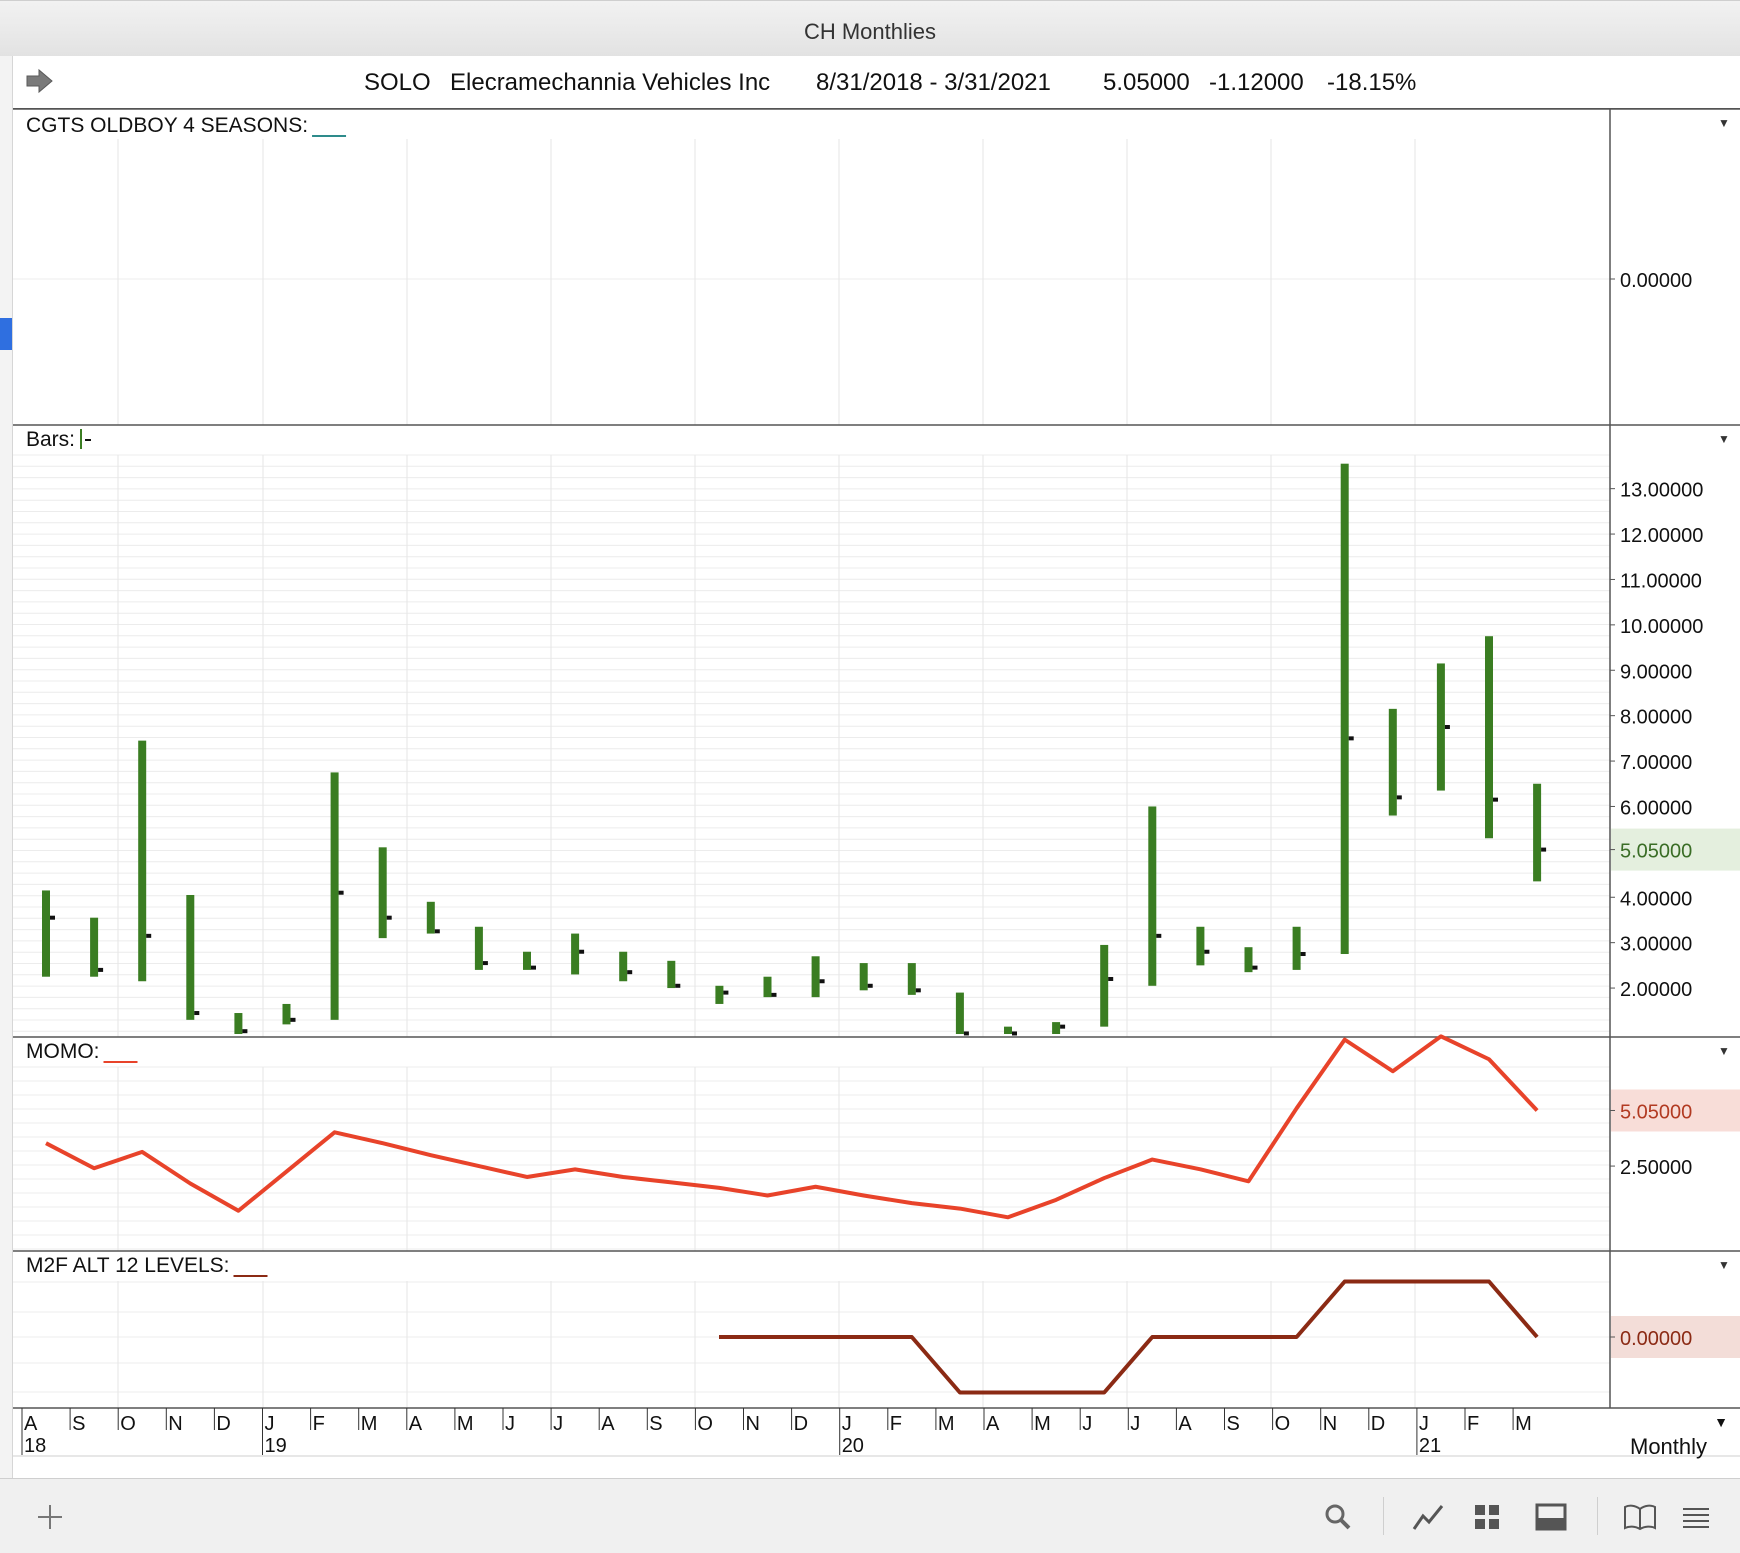 The height and width of the screenshot is (1553, 1740). Describe the element at coordinates (1669, 1446) in the screenshot. I see `timeframe-label: Monthly` at that location.